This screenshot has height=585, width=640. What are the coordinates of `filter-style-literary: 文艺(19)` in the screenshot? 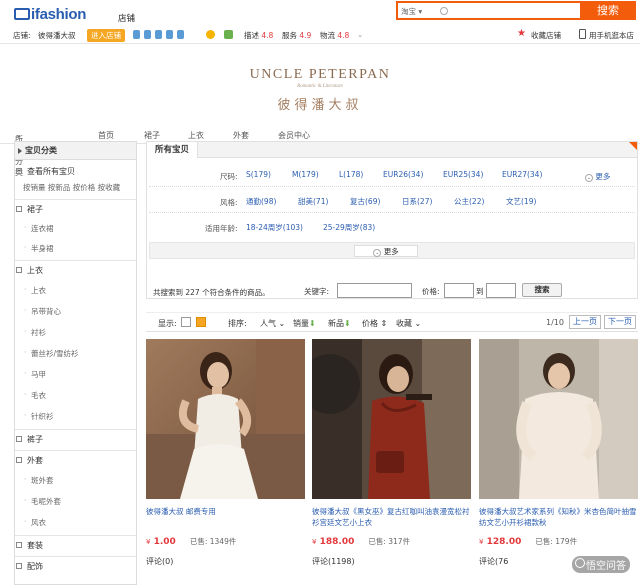 It's located at (521, 201).